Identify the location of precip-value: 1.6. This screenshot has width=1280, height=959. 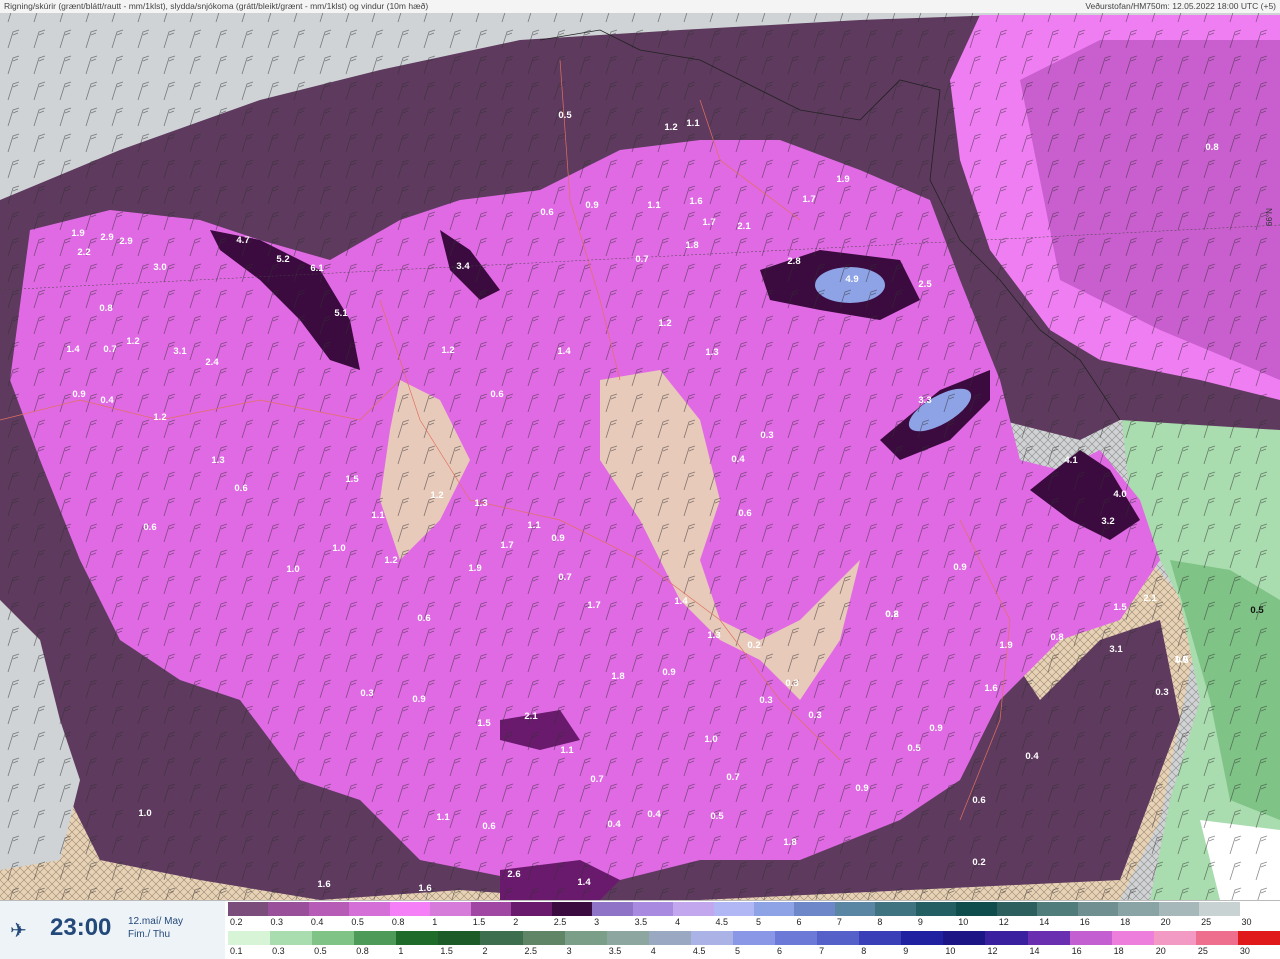
(323, 884).